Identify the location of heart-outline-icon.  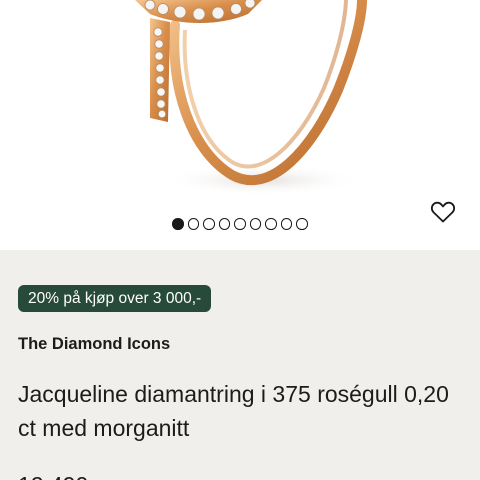
(443, 212).